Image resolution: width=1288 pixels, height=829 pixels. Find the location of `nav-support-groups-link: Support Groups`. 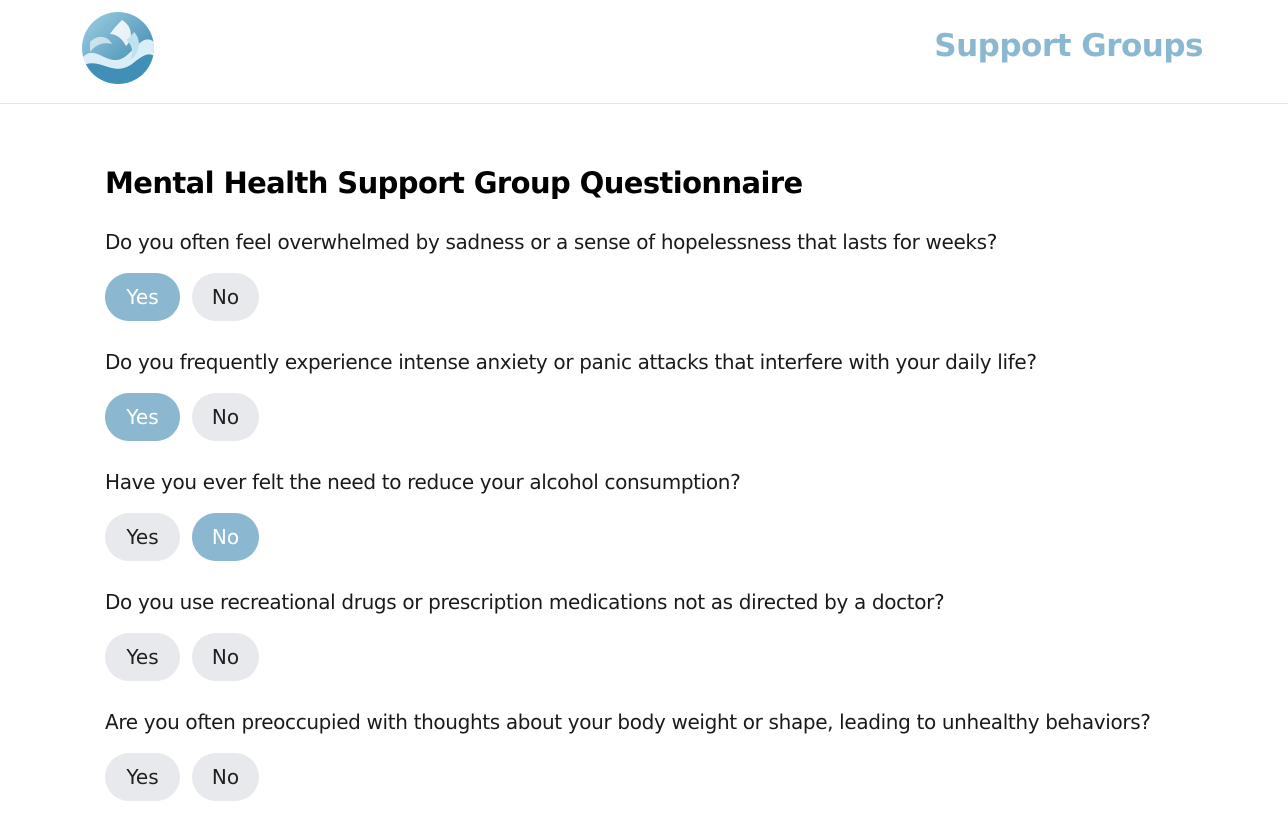

nav-support-groups-link: Support Groups is located at coordinates (1068, 46).